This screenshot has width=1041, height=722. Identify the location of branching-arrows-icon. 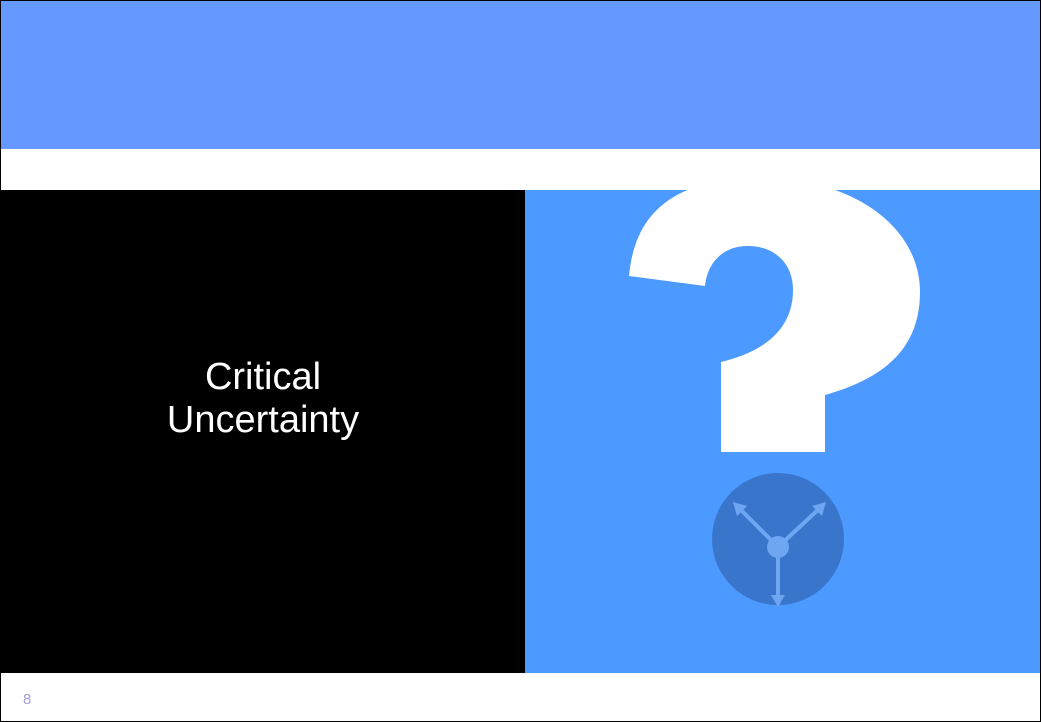
(778, 540).